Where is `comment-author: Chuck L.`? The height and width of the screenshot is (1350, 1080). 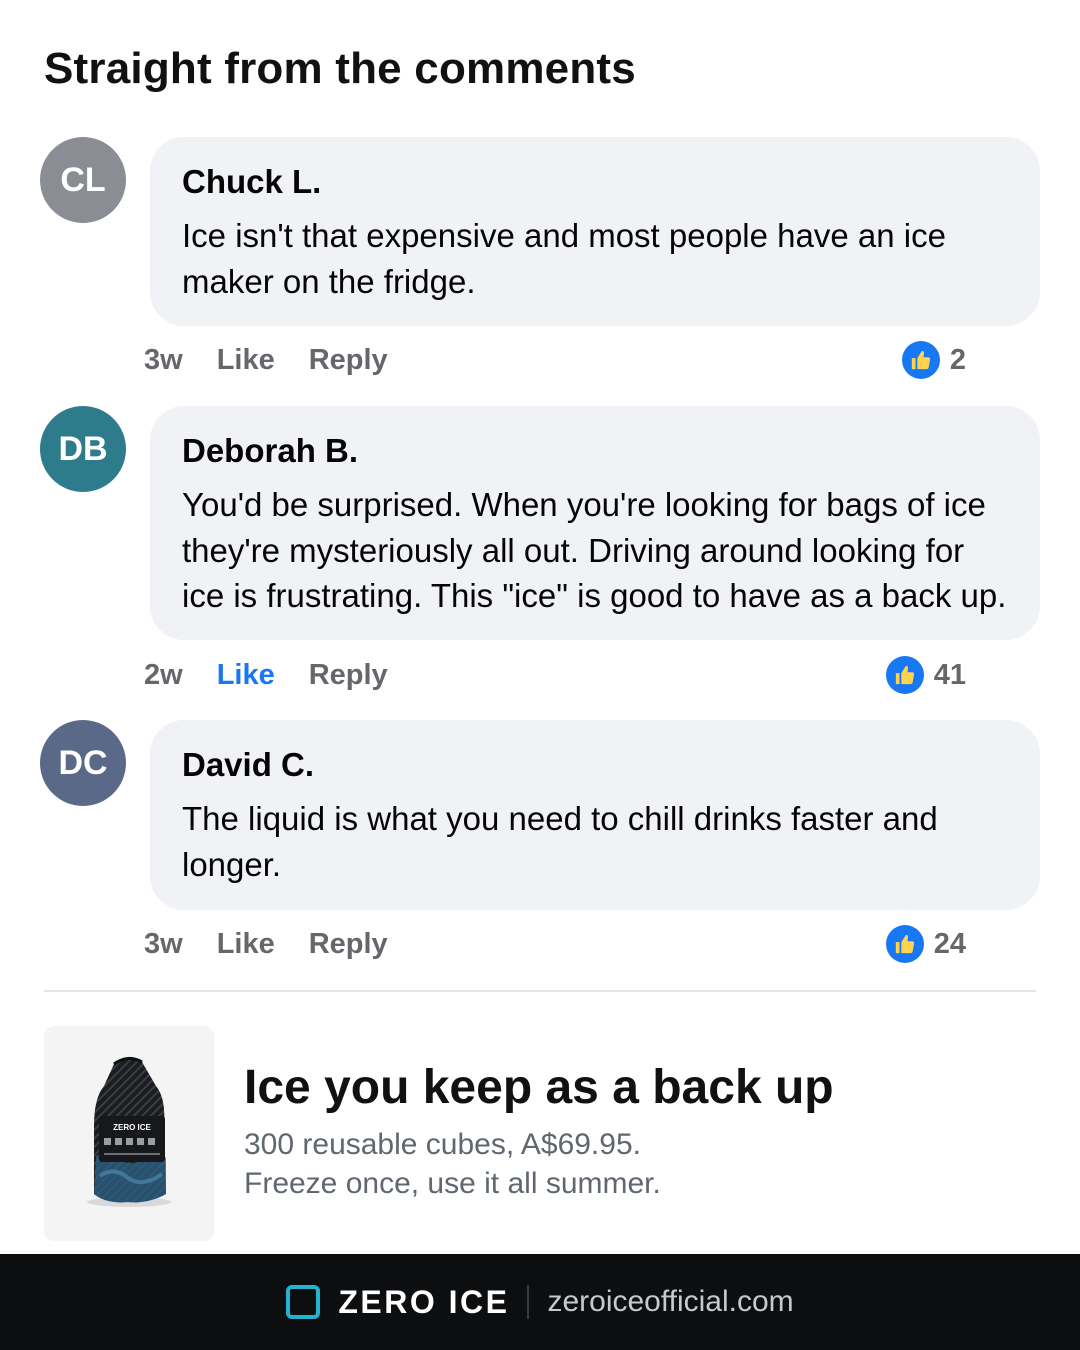
comment-author: Chuck L. is located at coordinates (595, 182).